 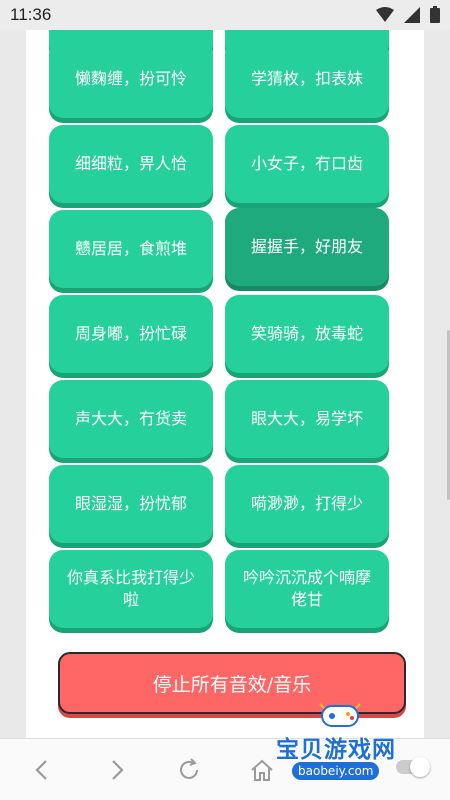 What do you see at coordinates (131, 249) in the screenshot?
I see `sound-button: 戆居居，食煎堆` at bounding box center [131, 249].